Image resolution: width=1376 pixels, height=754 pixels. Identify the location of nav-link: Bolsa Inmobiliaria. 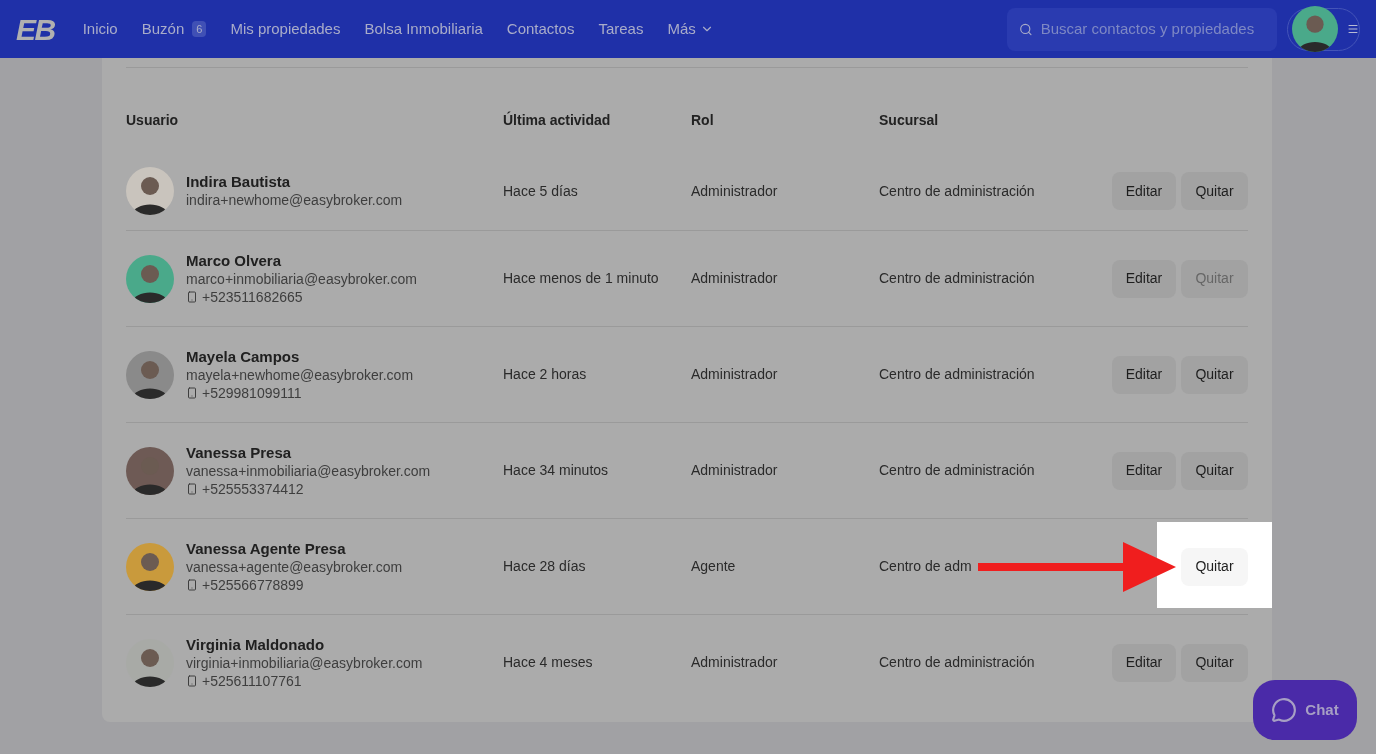
(423, 29).